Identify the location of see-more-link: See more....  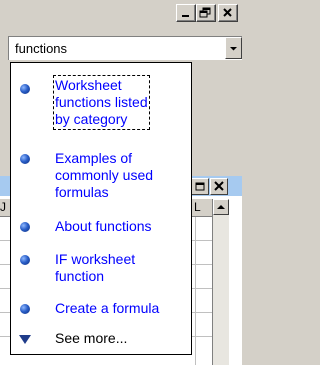
(91, 338).